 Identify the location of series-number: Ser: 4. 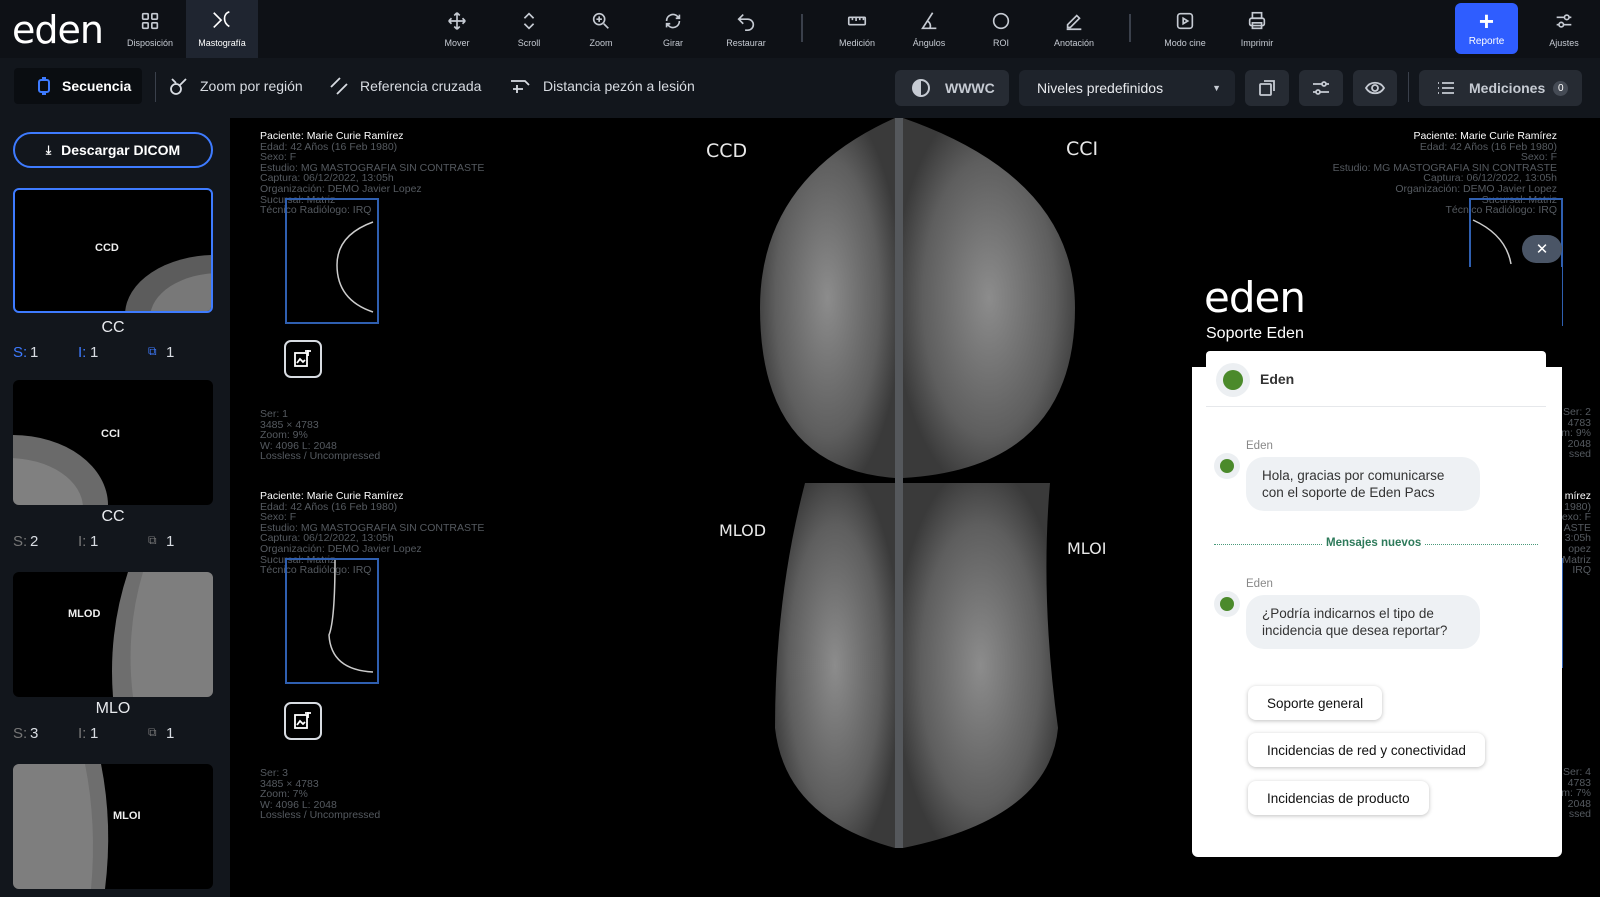
(1576, 772).